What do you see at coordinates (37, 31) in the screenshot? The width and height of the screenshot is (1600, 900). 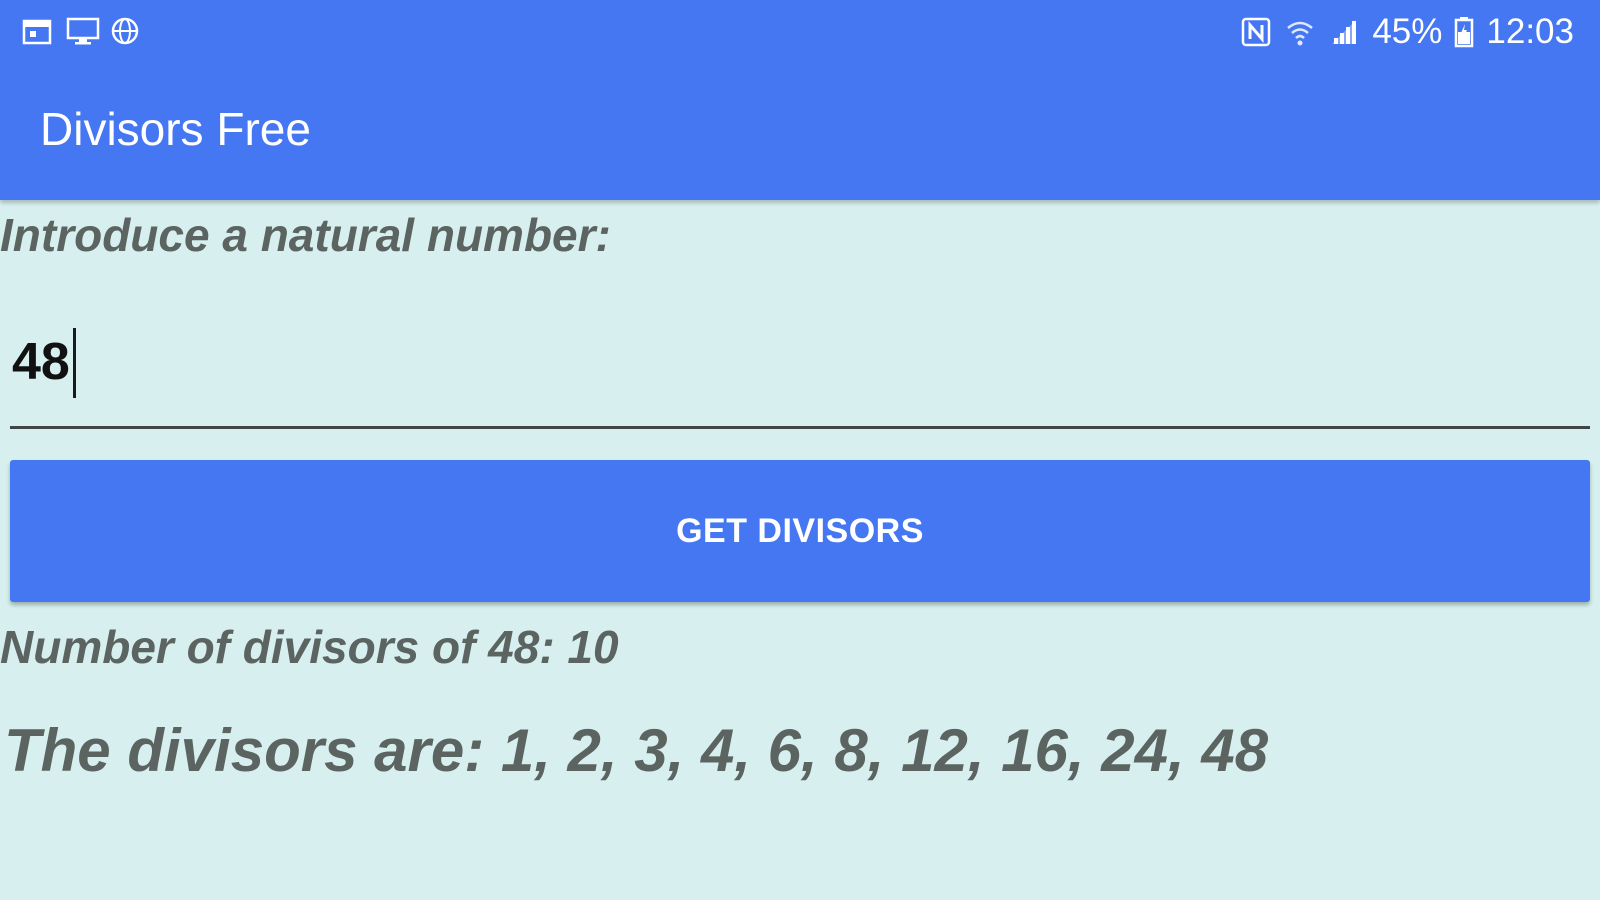 I see `calendar-icon` at bounding box center [37, 31].